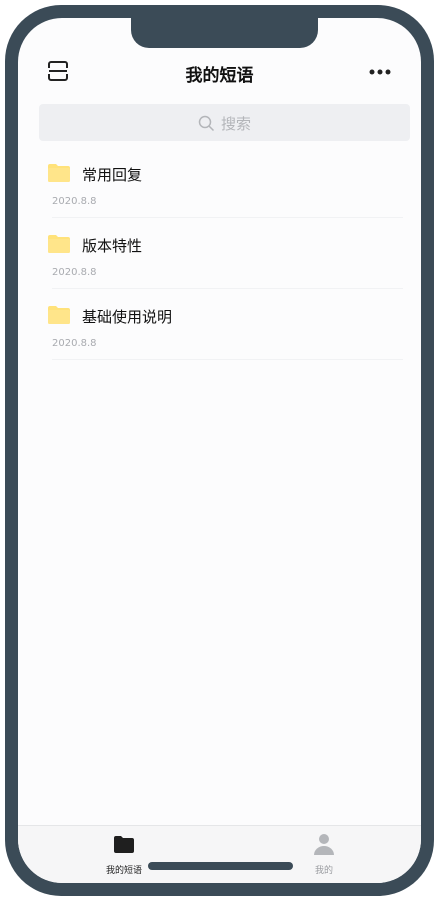 This screenshot has width=439, height=901. I want to click on item-title: 基础使用说明, so click(127, 317).